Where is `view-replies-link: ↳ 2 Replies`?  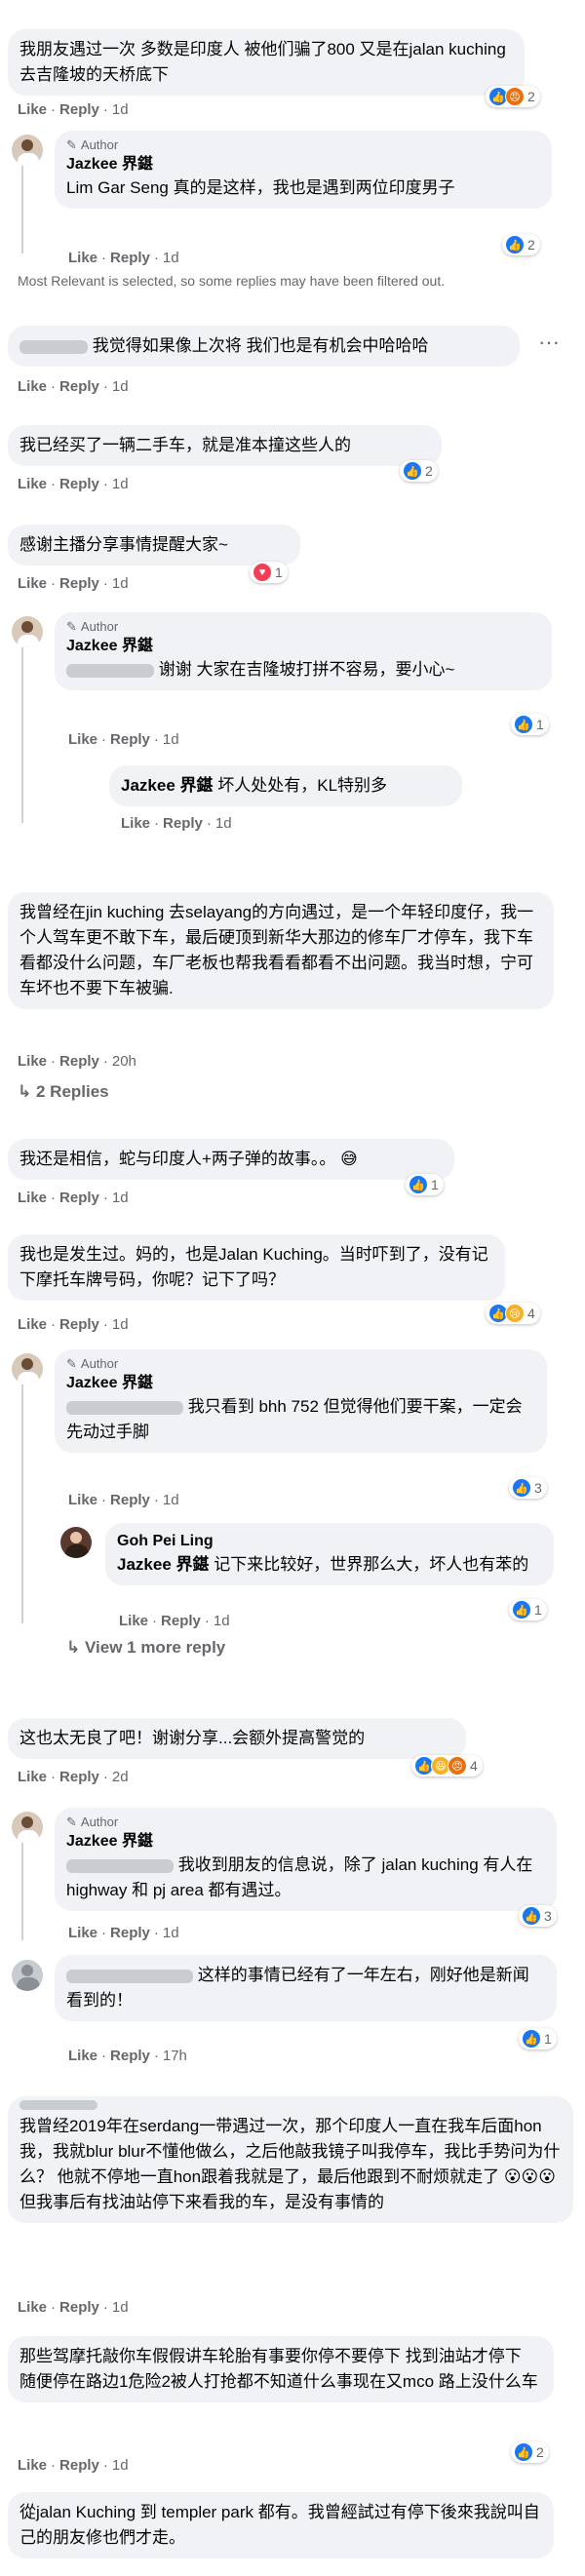
view-replies-link: ↳ 2 Replies is located at coordinates (63, 1092).